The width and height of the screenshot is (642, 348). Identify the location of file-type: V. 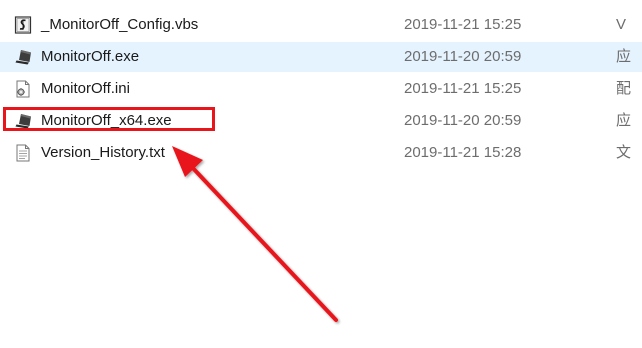
(621, 24).